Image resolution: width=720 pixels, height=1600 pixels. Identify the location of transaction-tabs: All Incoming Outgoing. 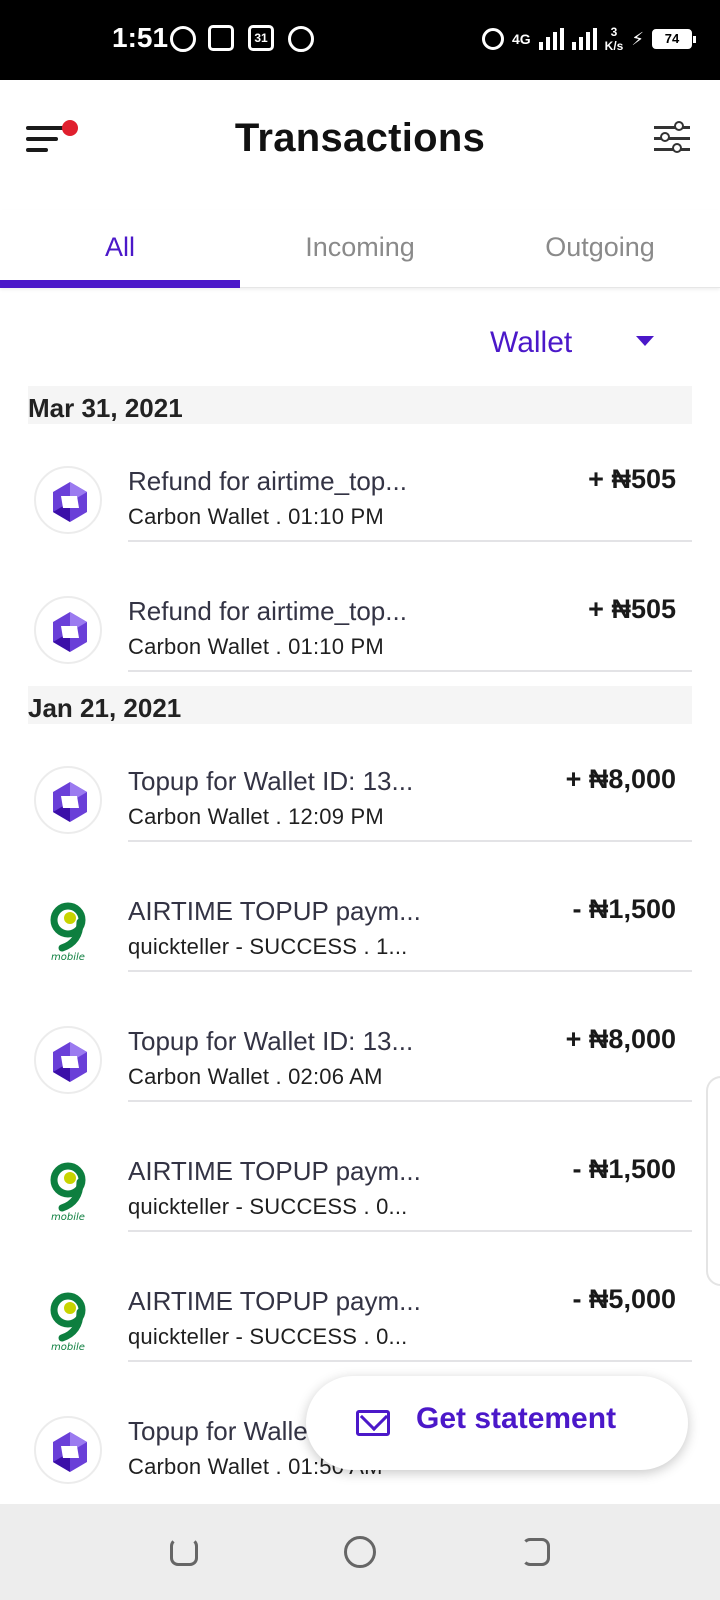
(360, 249).